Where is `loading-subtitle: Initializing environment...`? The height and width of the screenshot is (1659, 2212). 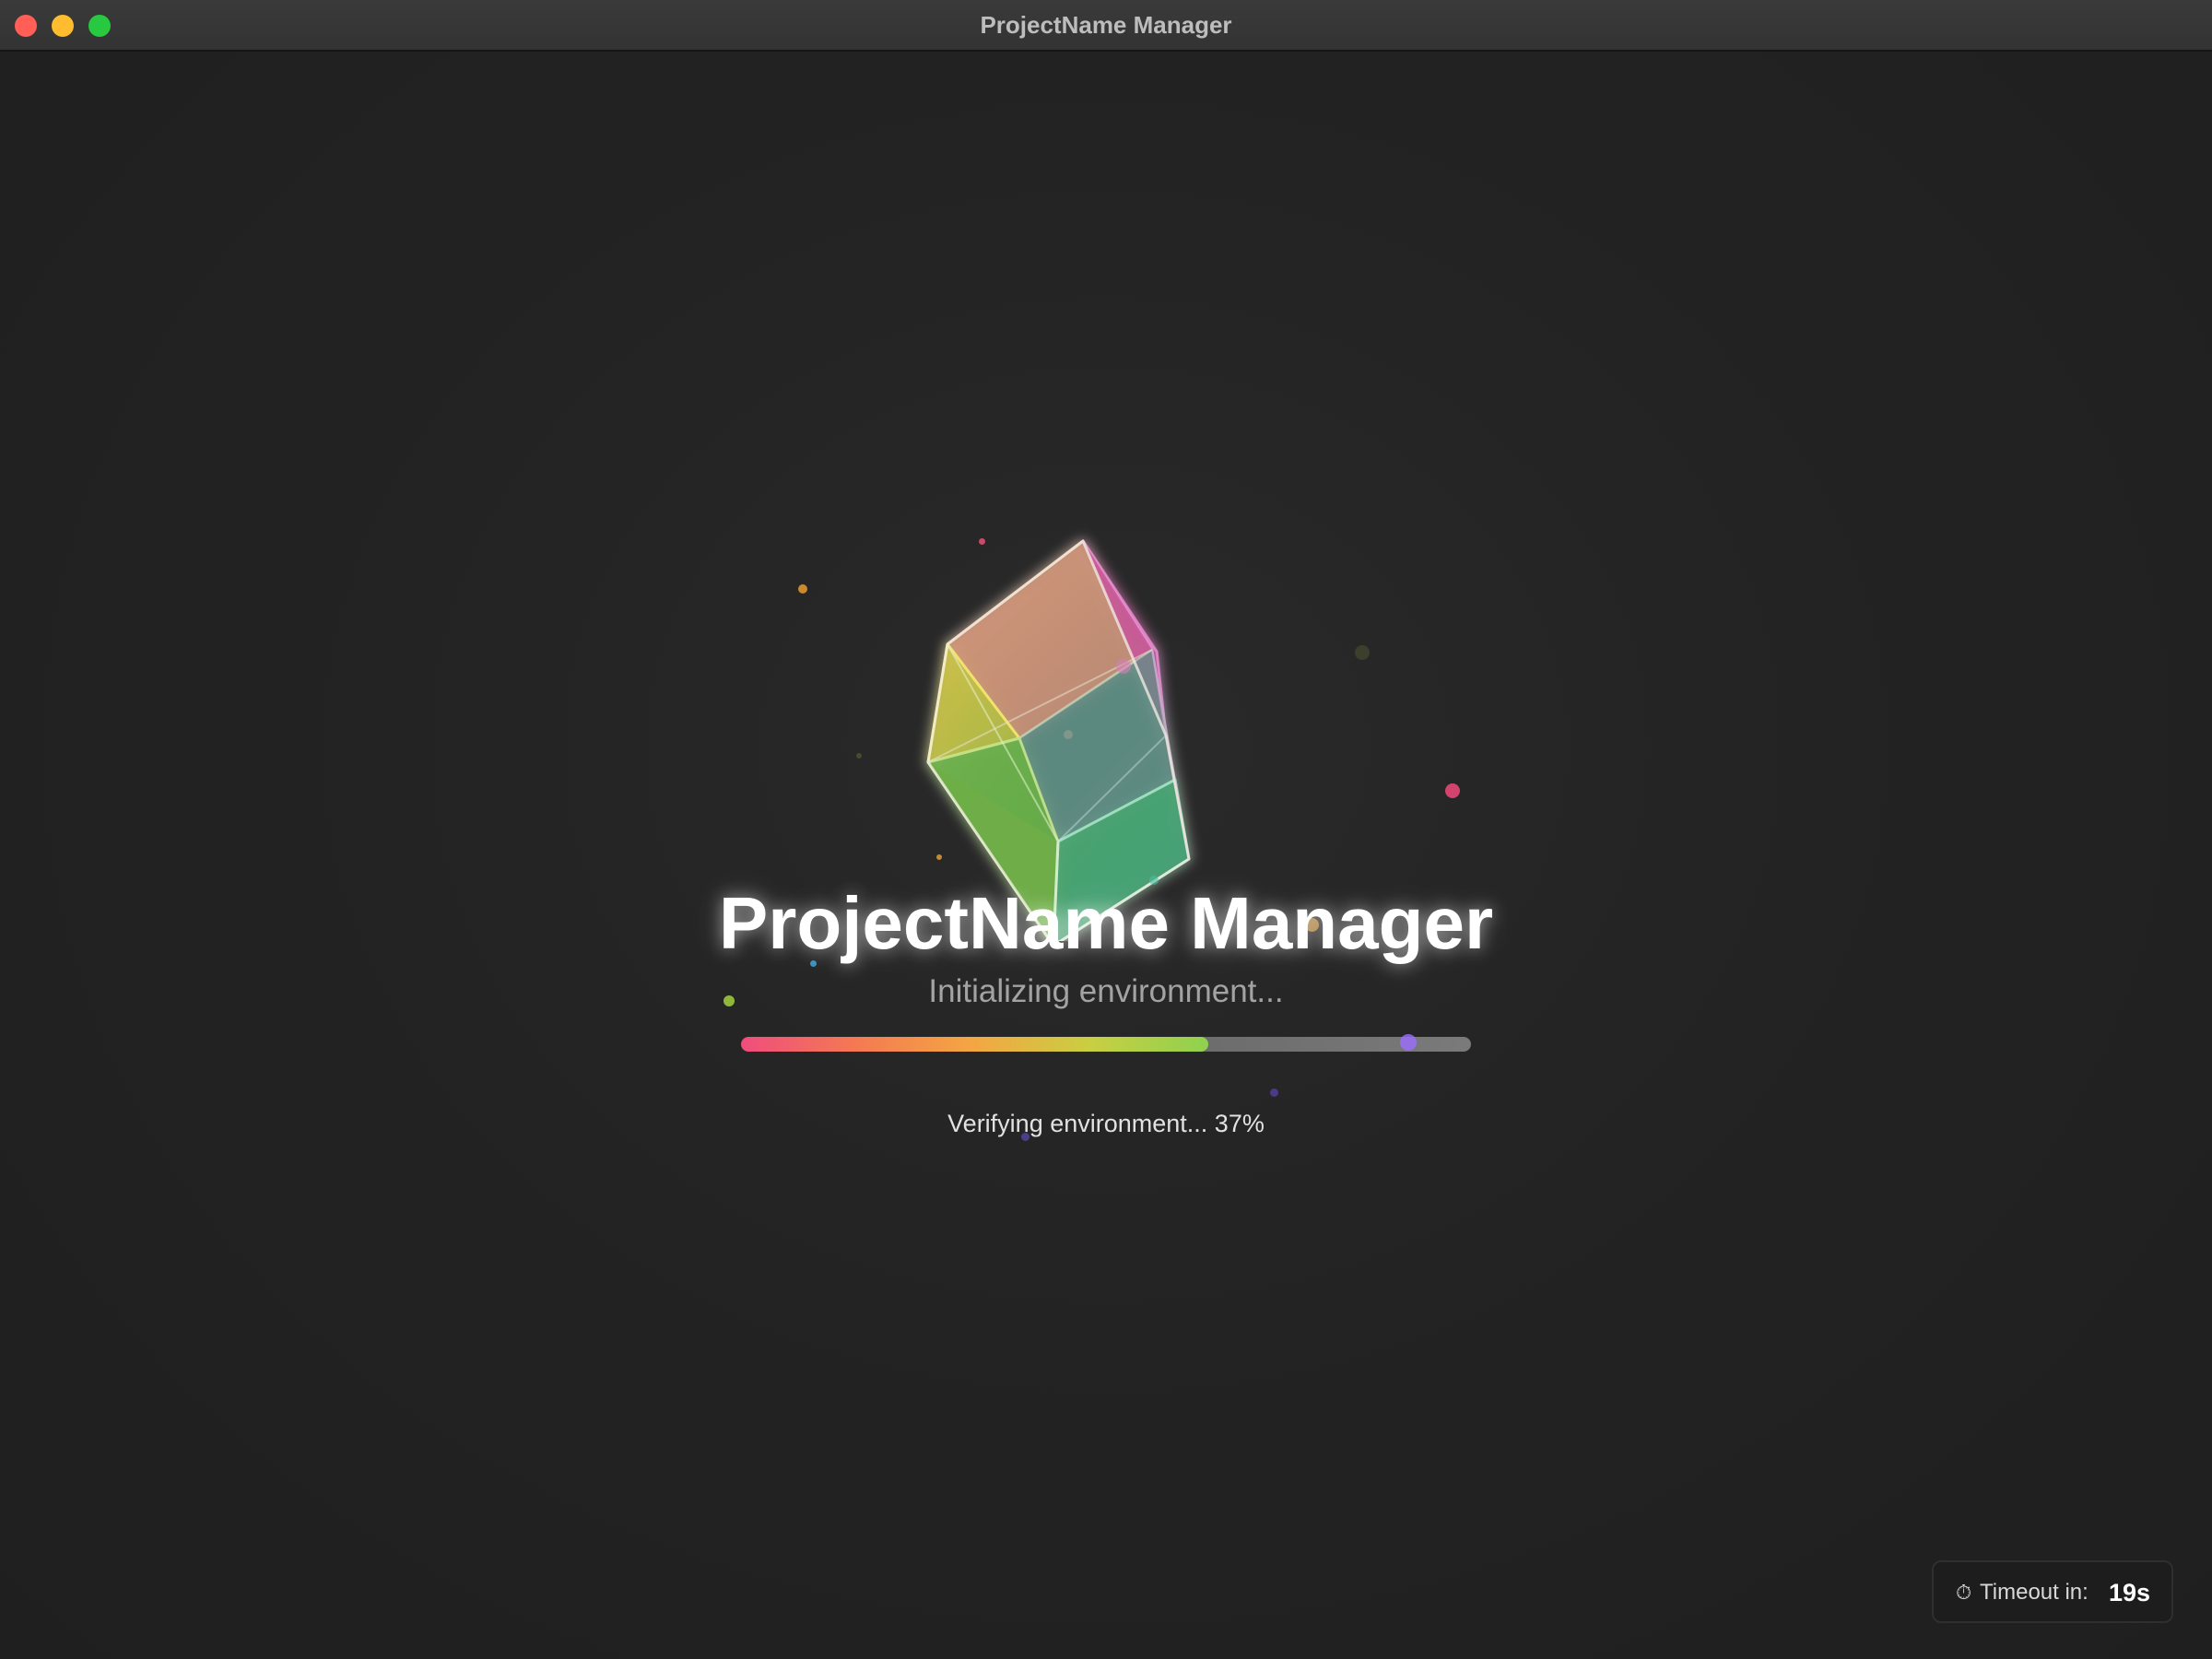 loading-subtitle: Initializing environment... is located at coordinates (1106, 991).